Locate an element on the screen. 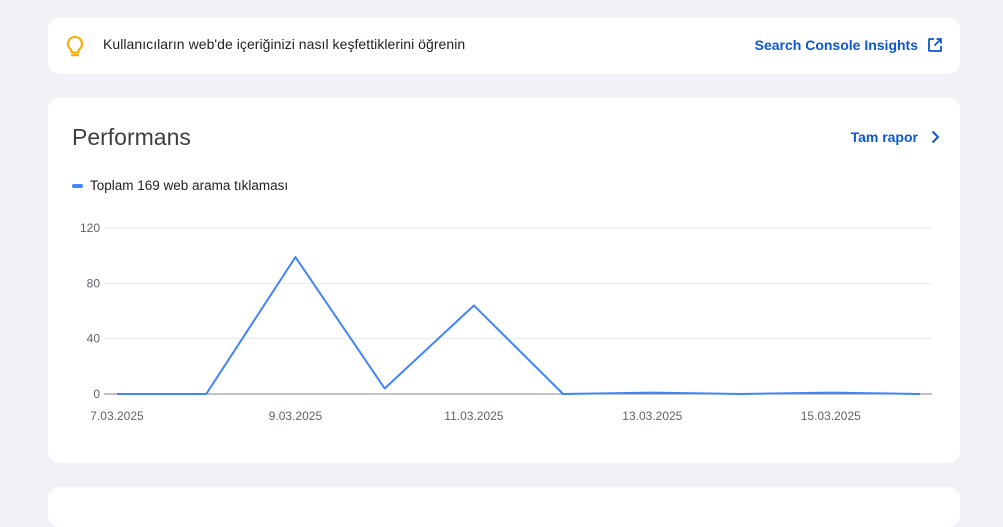  next-card is located at coordinates (504, 507).